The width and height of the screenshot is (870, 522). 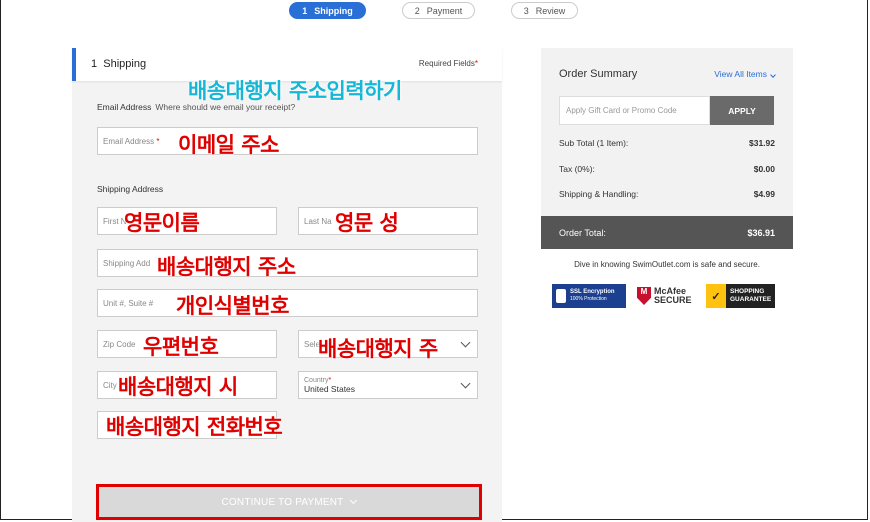 I want to click on lock-icon, so click(x=561, y=296).